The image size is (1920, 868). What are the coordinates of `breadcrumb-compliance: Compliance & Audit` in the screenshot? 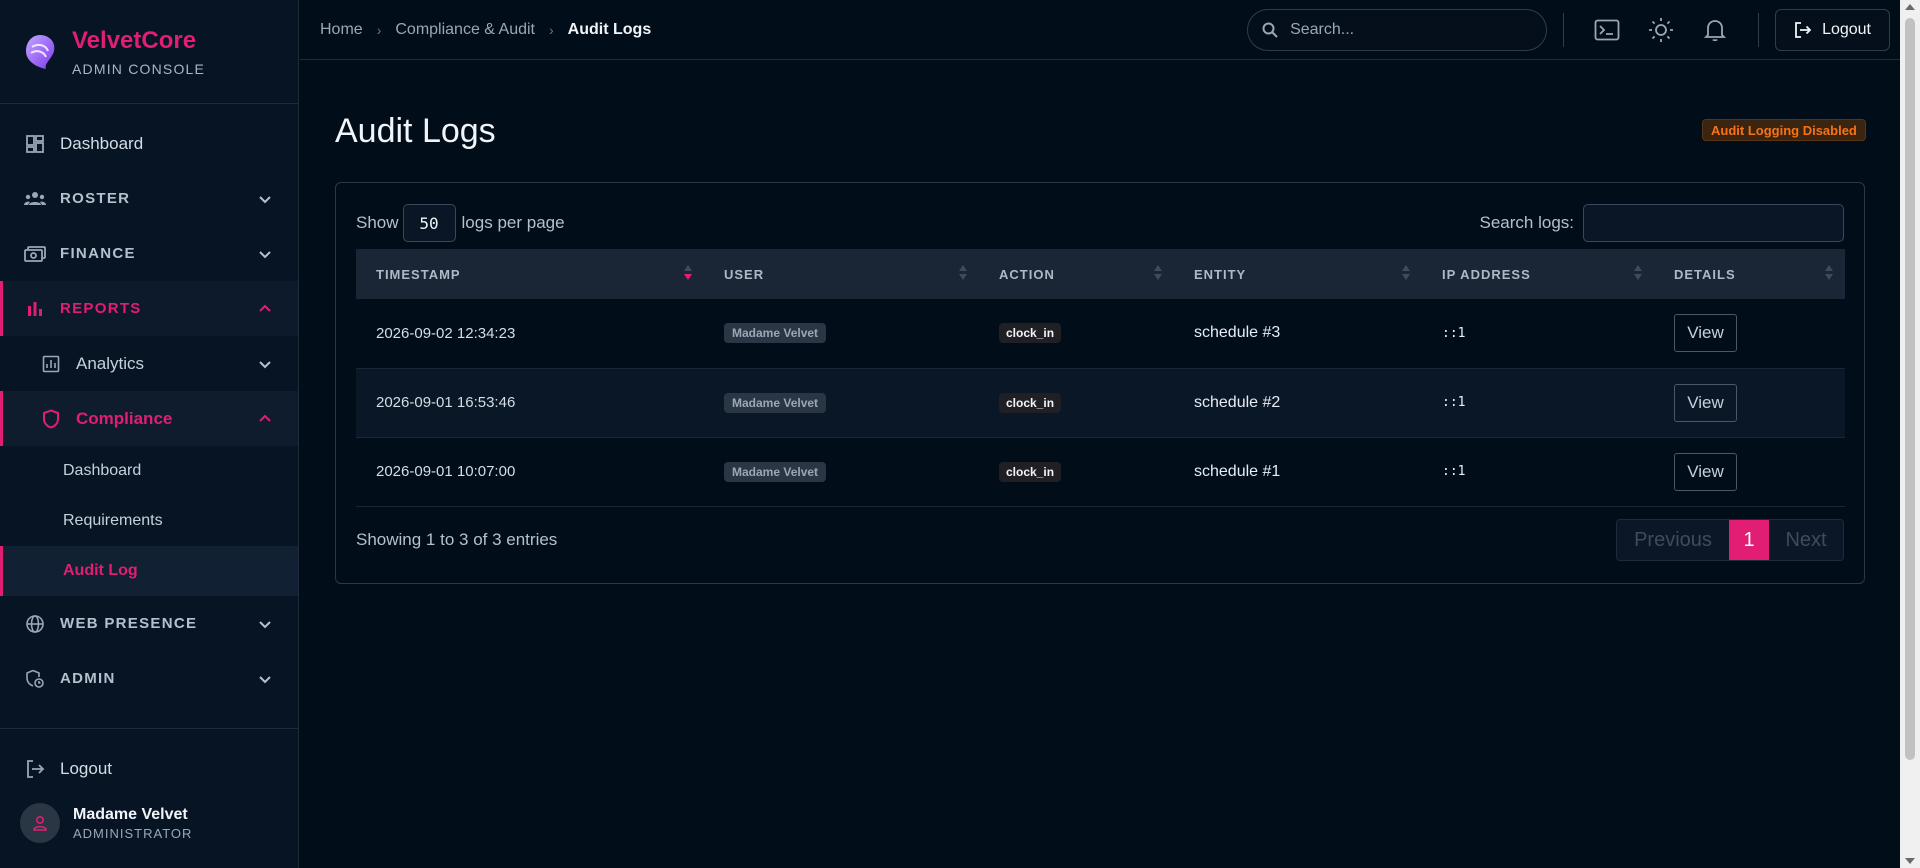 It's located at (465, 30).